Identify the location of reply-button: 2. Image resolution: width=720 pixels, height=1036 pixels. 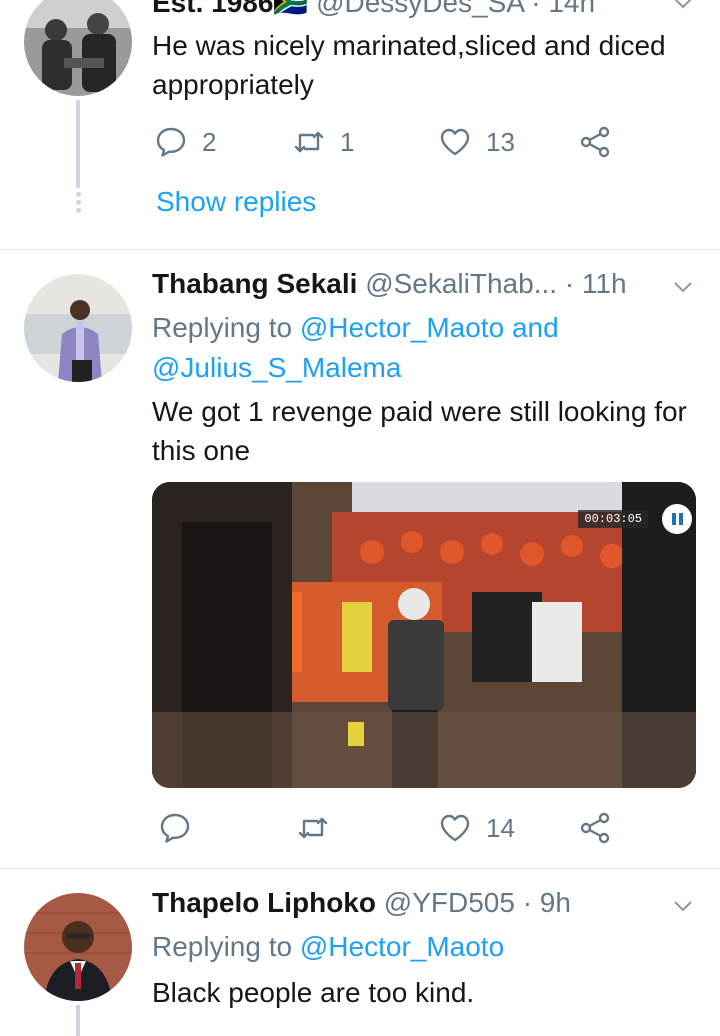
(185, 142).